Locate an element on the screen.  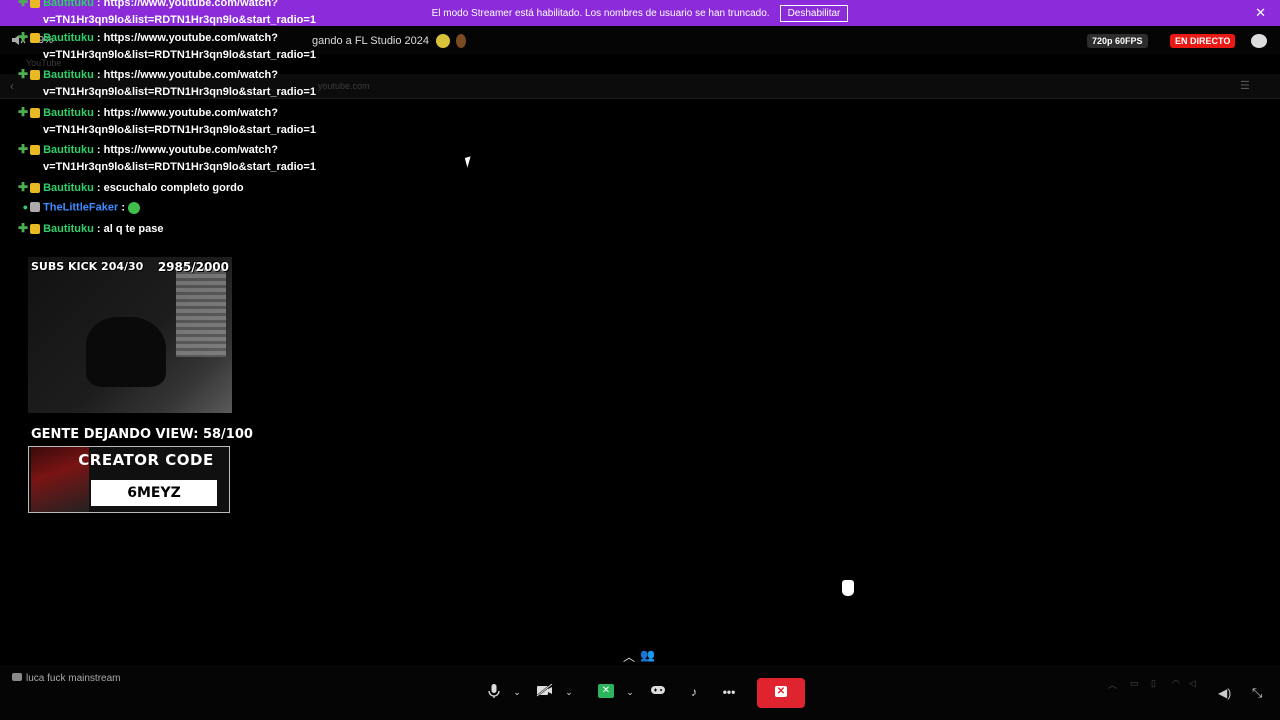
voice-channel-name: luca fuck mainstream is located at coordinates (73, 678).